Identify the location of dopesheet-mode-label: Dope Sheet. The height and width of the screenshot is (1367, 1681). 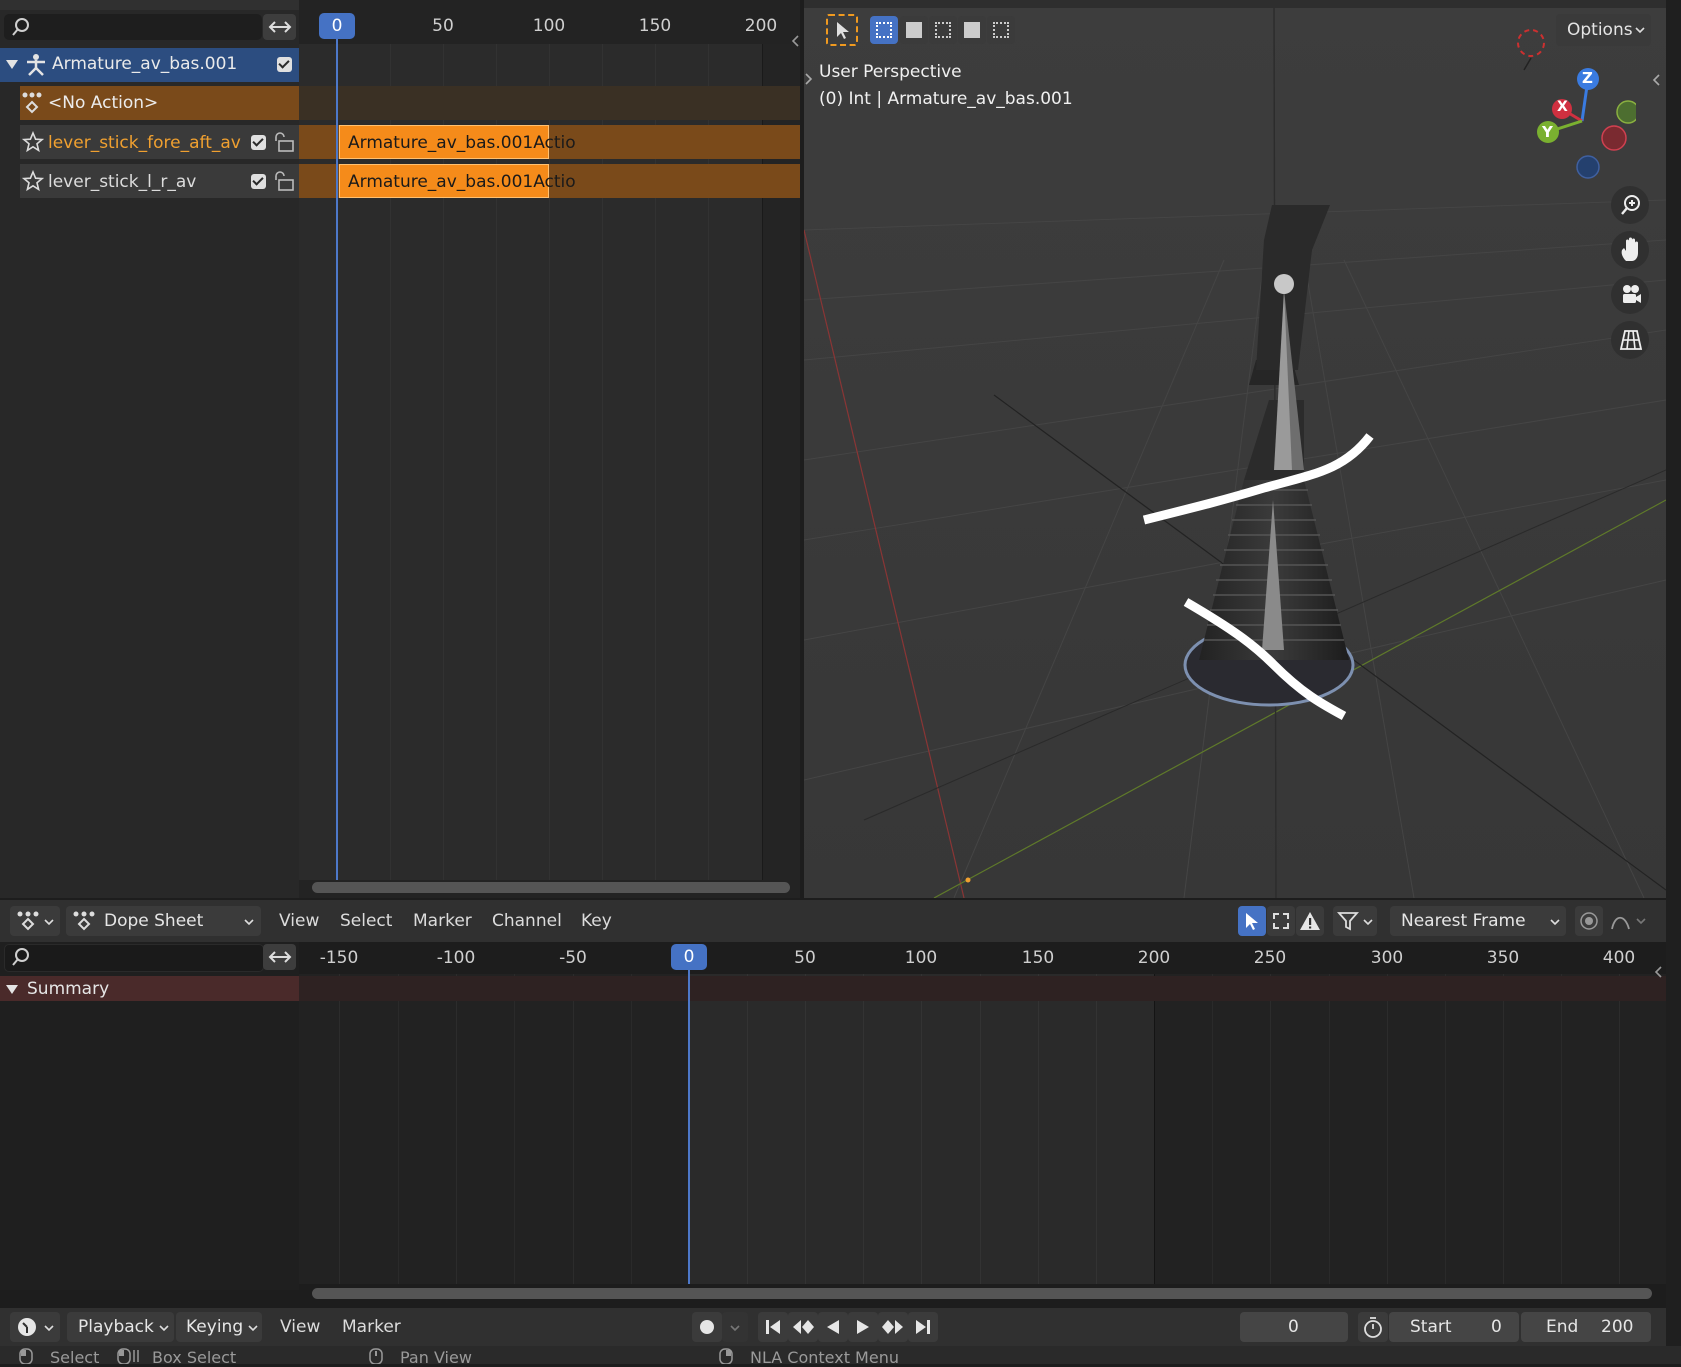
(154, 921).